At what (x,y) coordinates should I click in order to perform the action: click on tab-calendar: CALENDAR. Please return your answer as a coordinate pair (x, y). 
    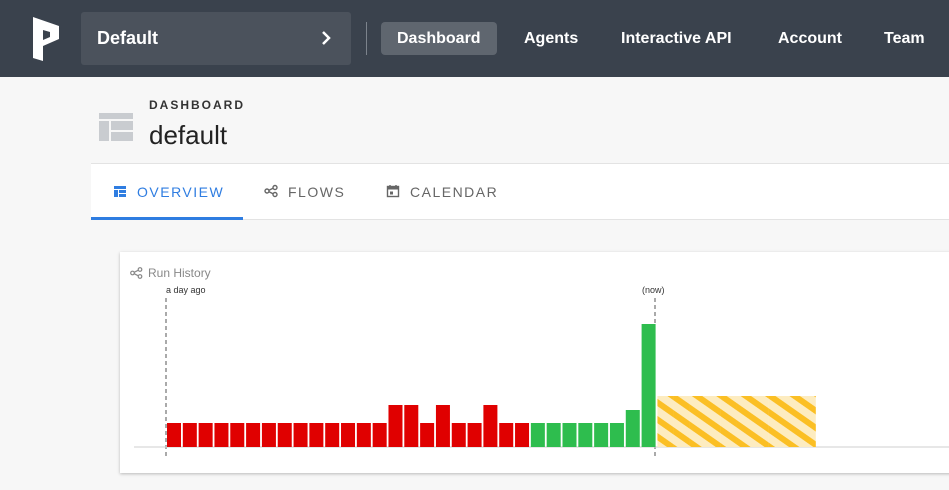
    Looking at the image, I should click on (442, 192).